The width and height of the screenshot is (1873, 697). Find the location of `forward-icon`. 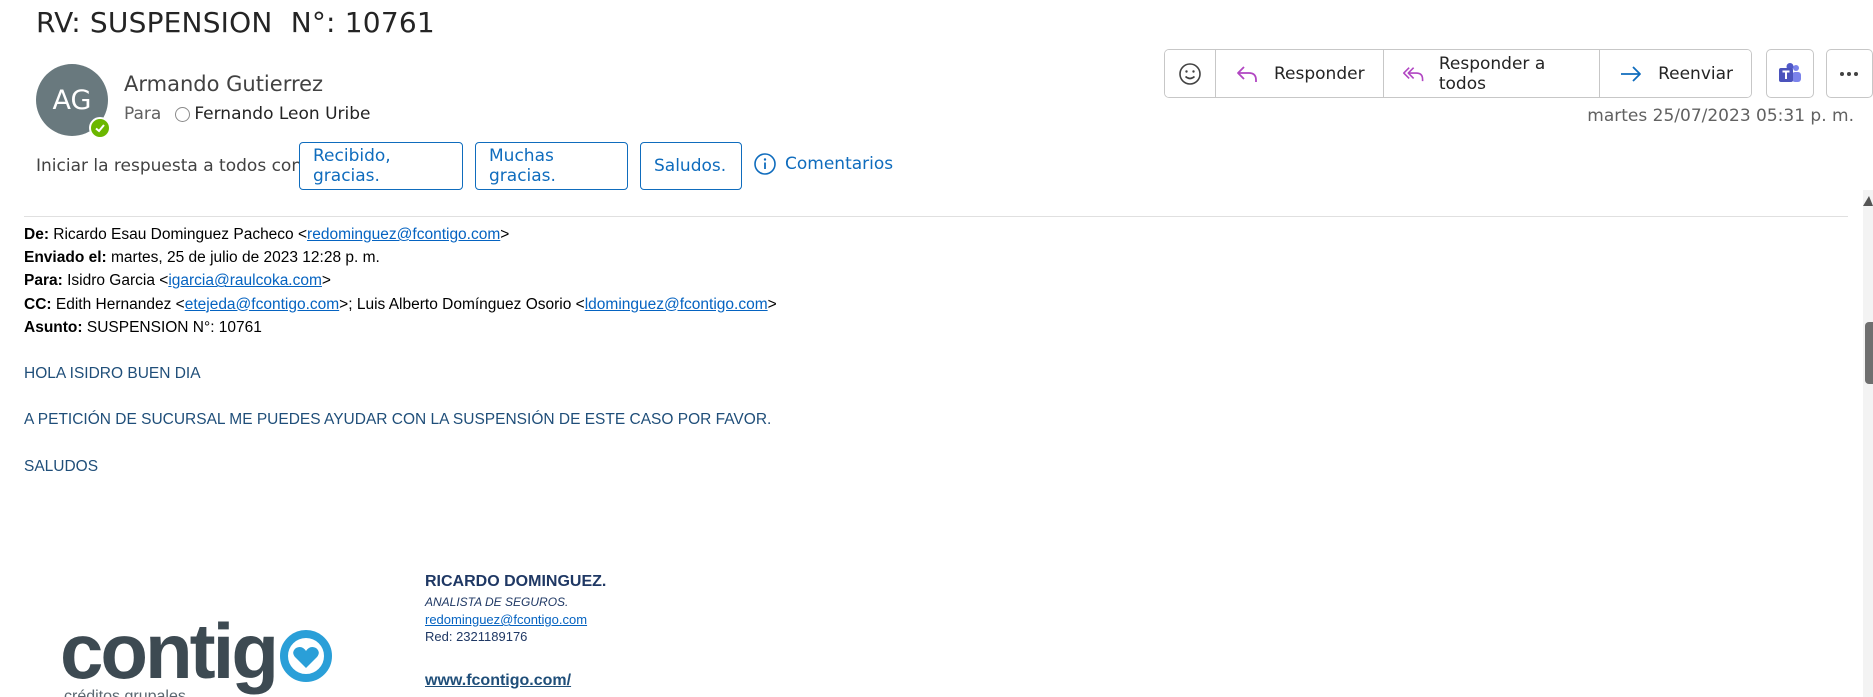

forward-icon is located at coordinates (1631, 73).